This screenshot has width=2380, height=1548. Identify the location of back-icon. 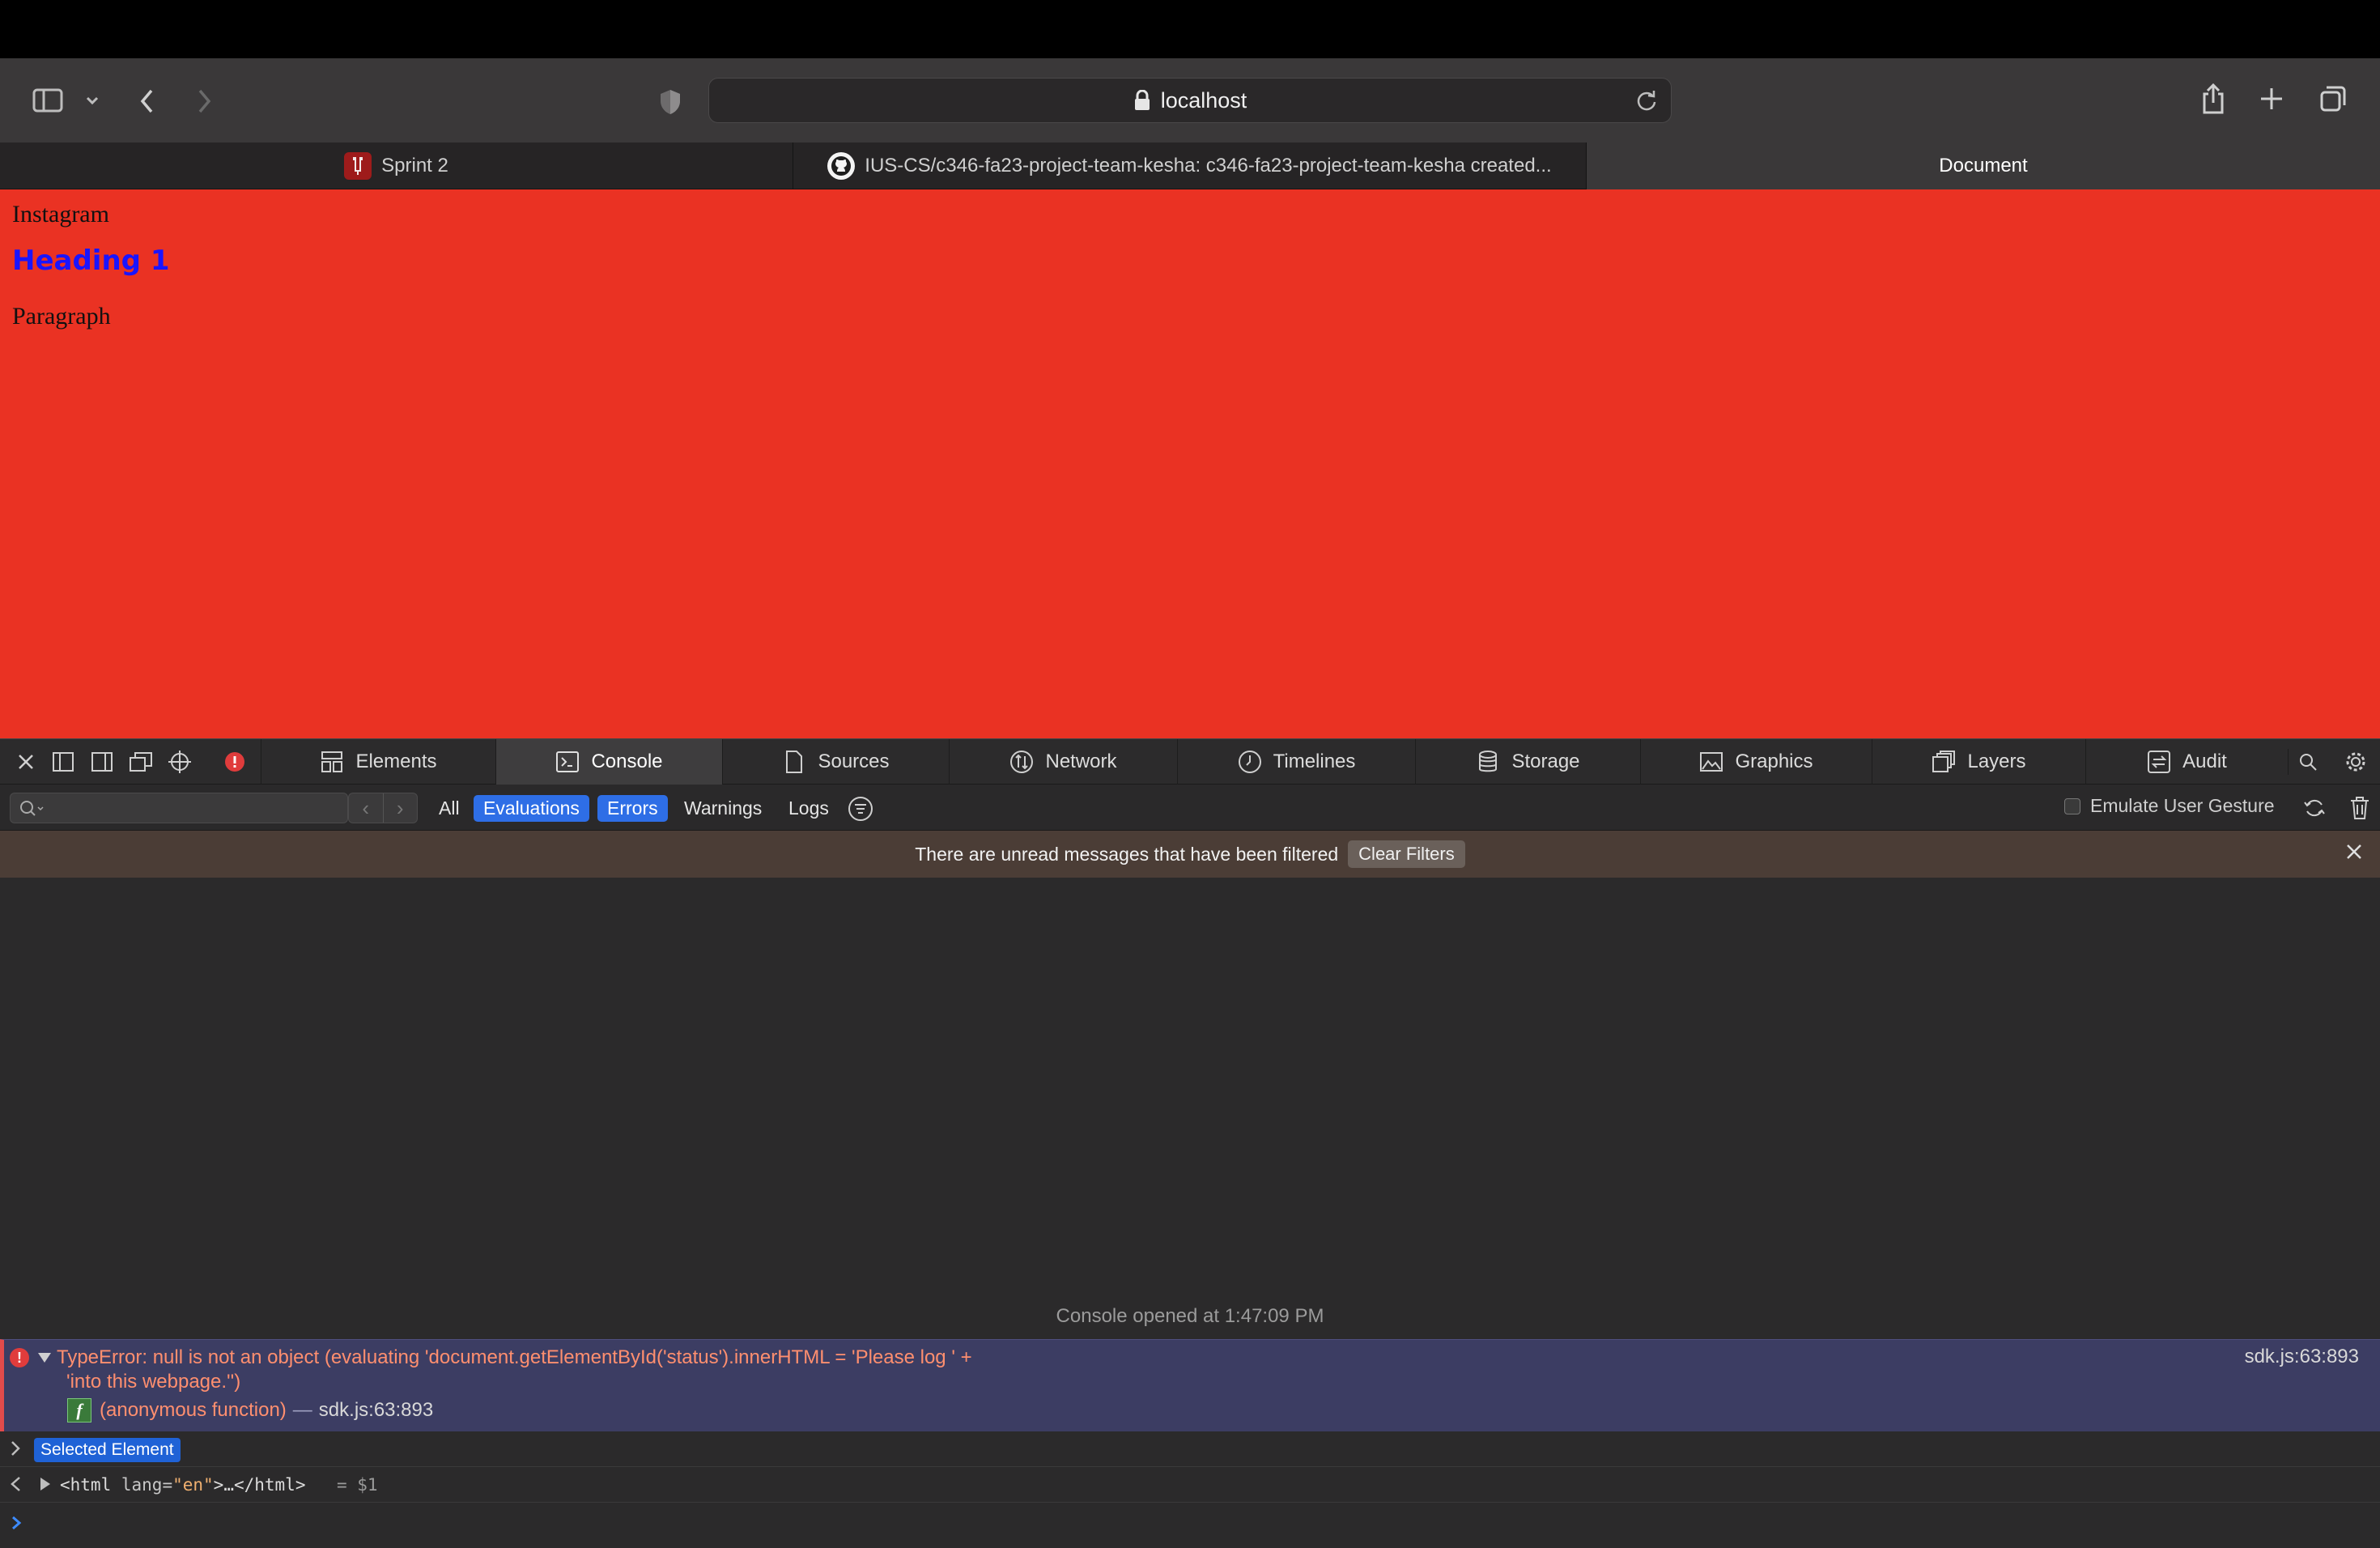
(147, 101).